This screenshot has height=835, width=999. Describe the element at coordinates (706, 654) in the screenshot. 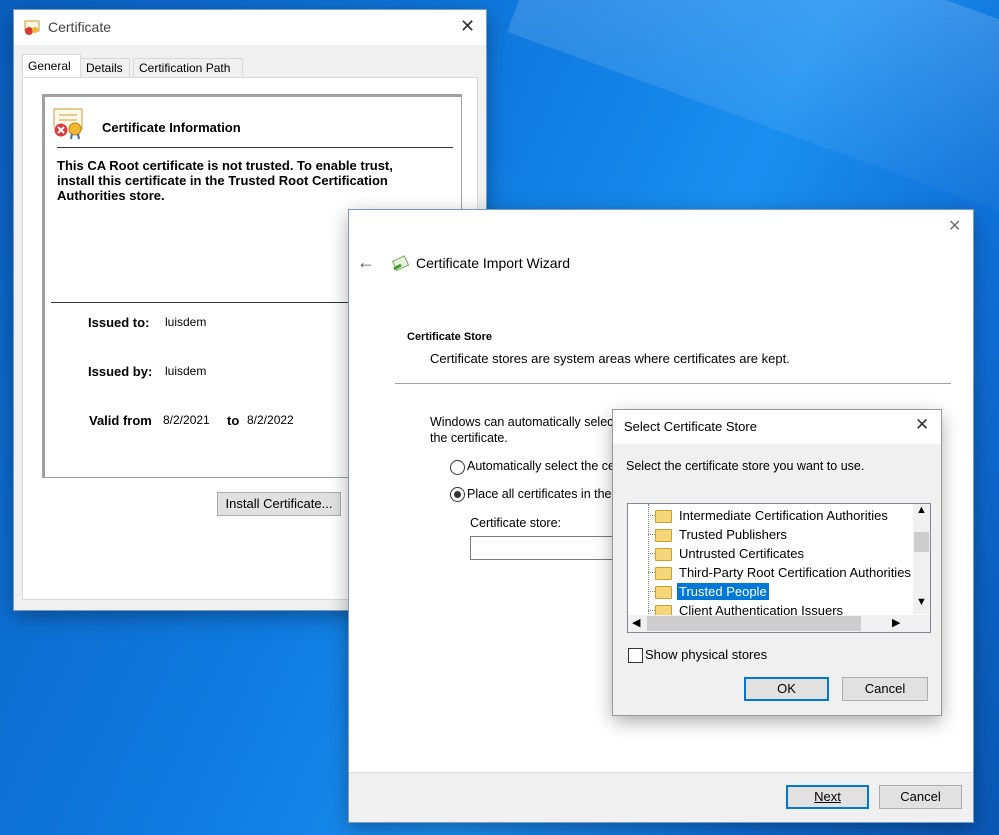

I see `show-physical-label: Show physical stores` at that location.